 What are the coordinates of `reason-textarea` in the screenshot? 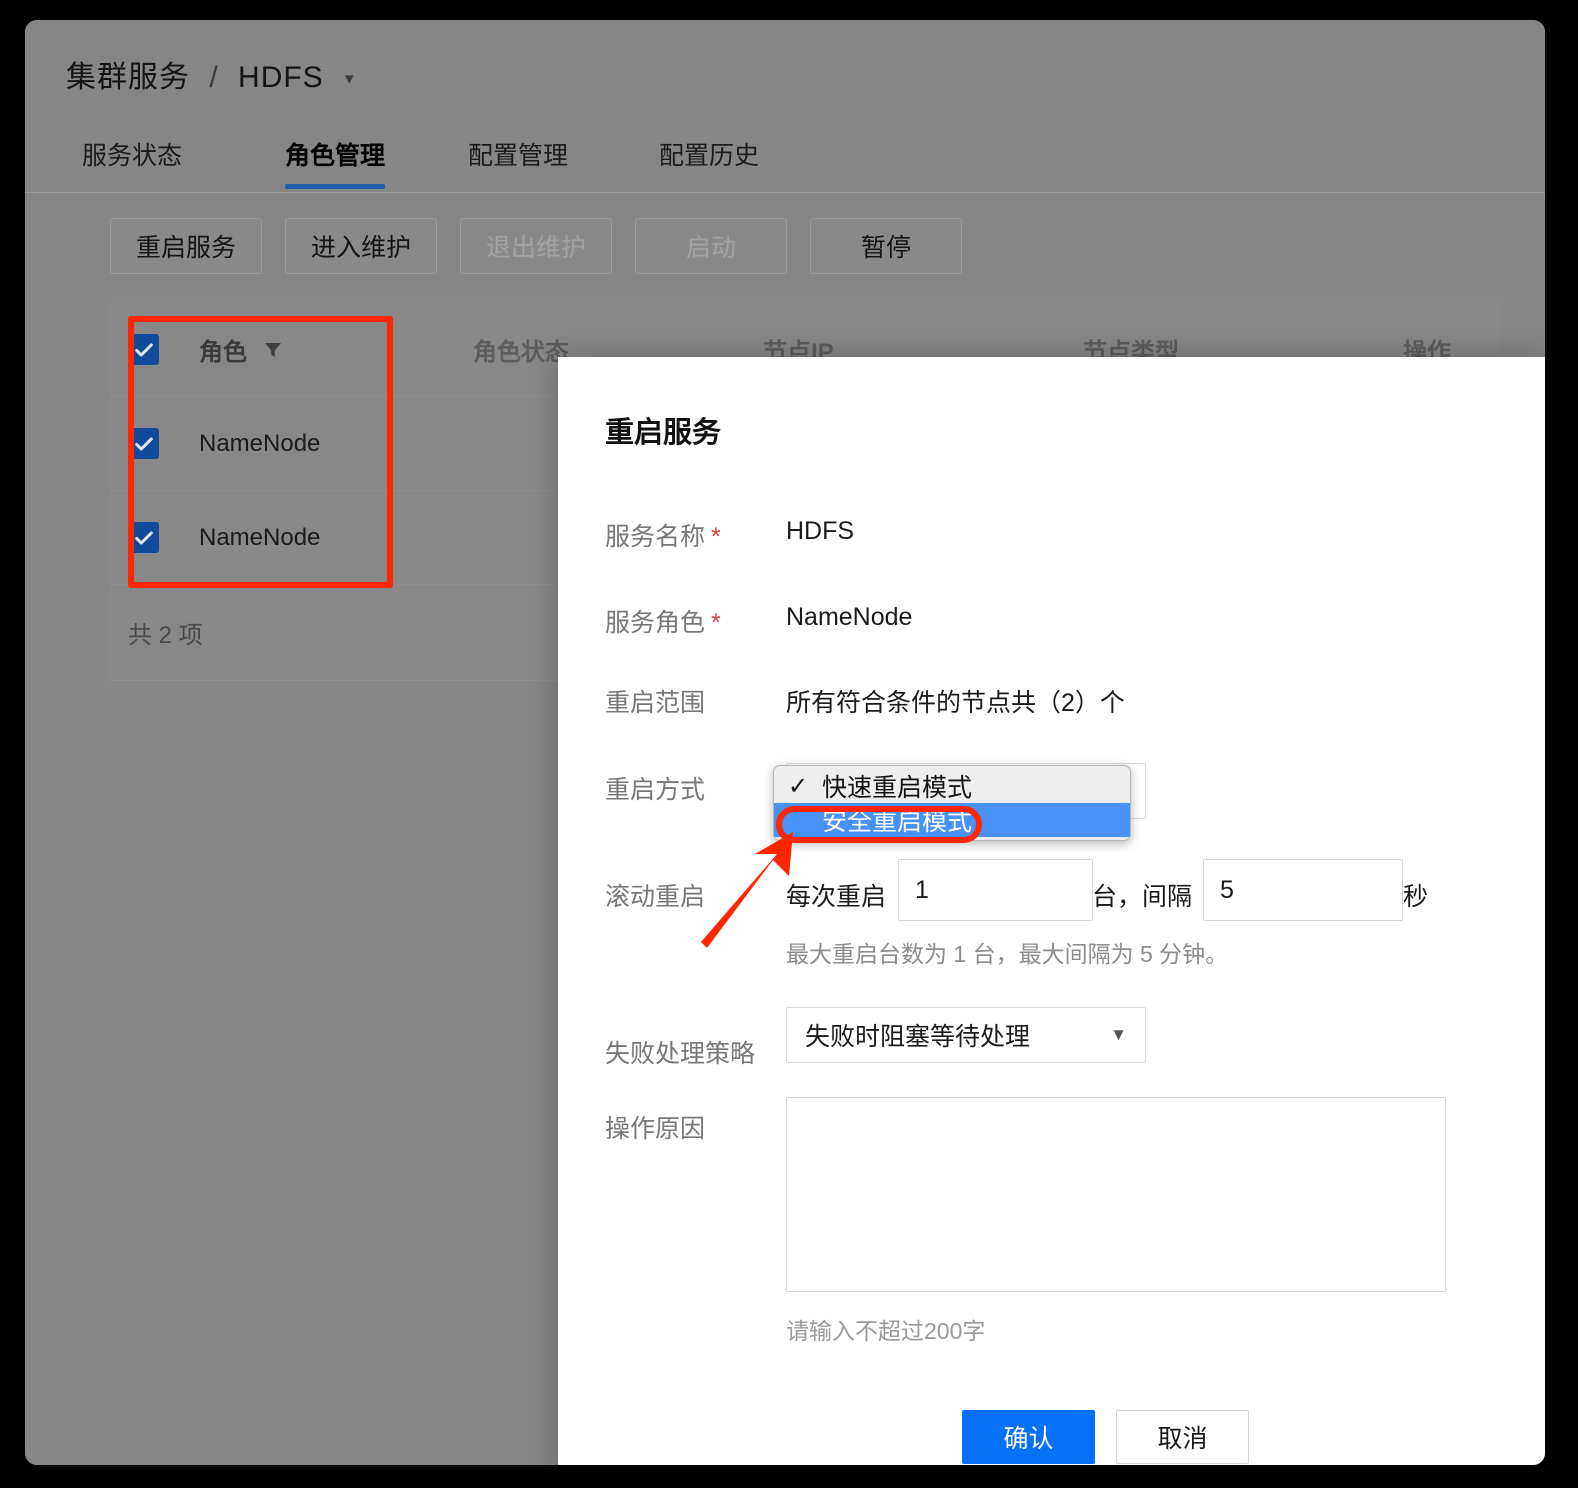 It's located at (1116, 1194).